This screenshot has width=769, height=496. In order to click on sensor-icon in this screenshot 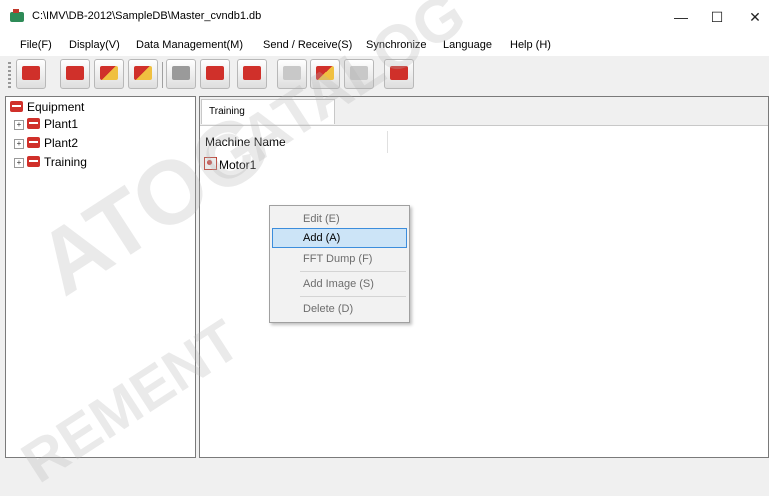, I will do `click(292, 74)`.